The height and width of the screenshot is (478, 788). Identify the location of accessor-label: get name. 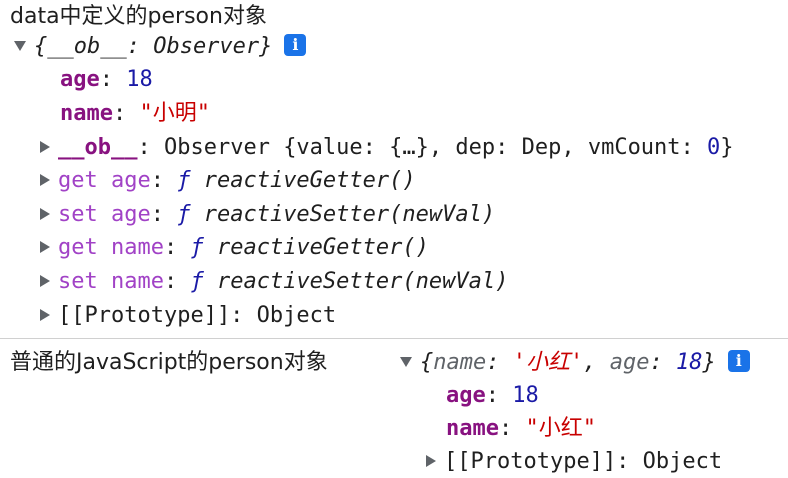
(111, 247).